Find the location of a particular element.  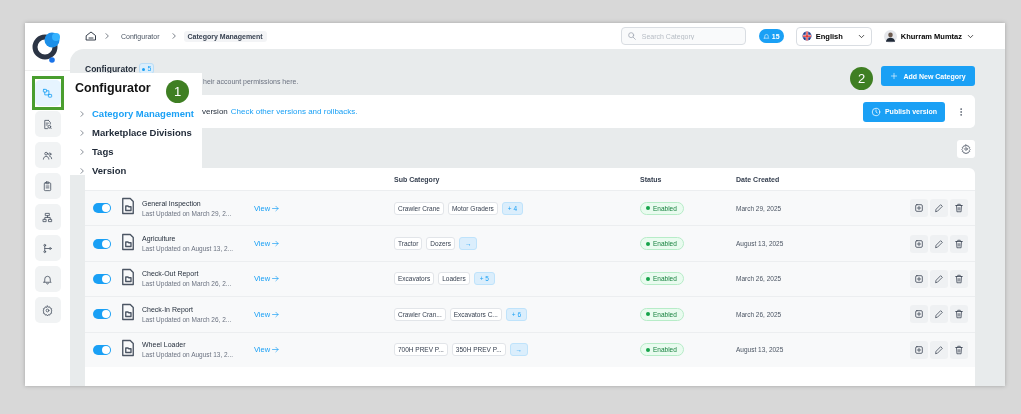

settings-button is located at coordinates (966, 149).